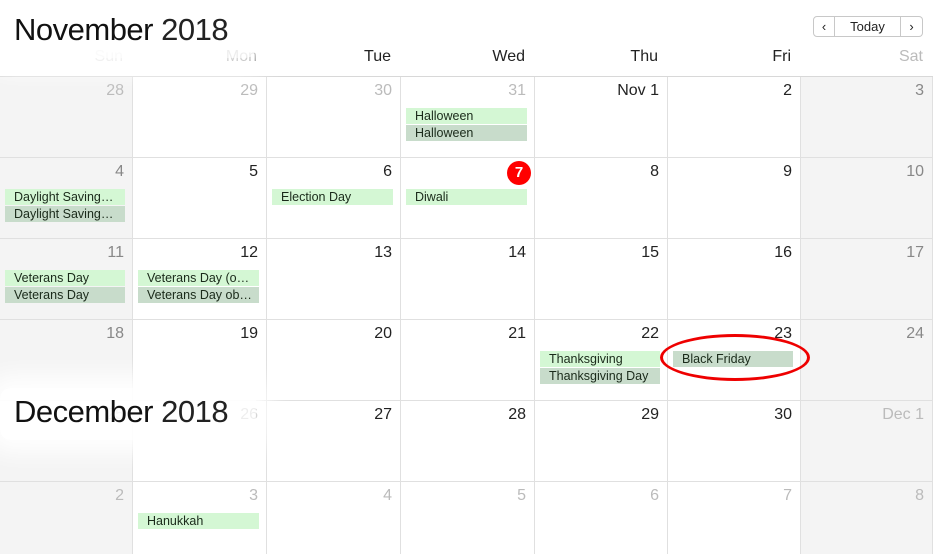 Image resolution: width=933 pixels, height=554 pixels. What do you see at coordinates (383, 333) in the screenshot?
I see `day-number: 20` at bounding box center [383, 333].